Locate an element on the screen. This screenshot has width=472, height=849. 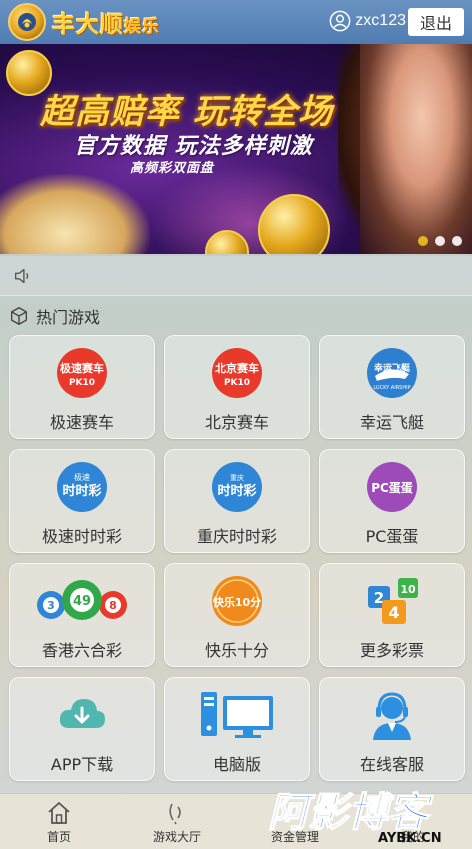
ssc-blue-icon: 重庆 时时彩 is located at coordinates (237, 487).